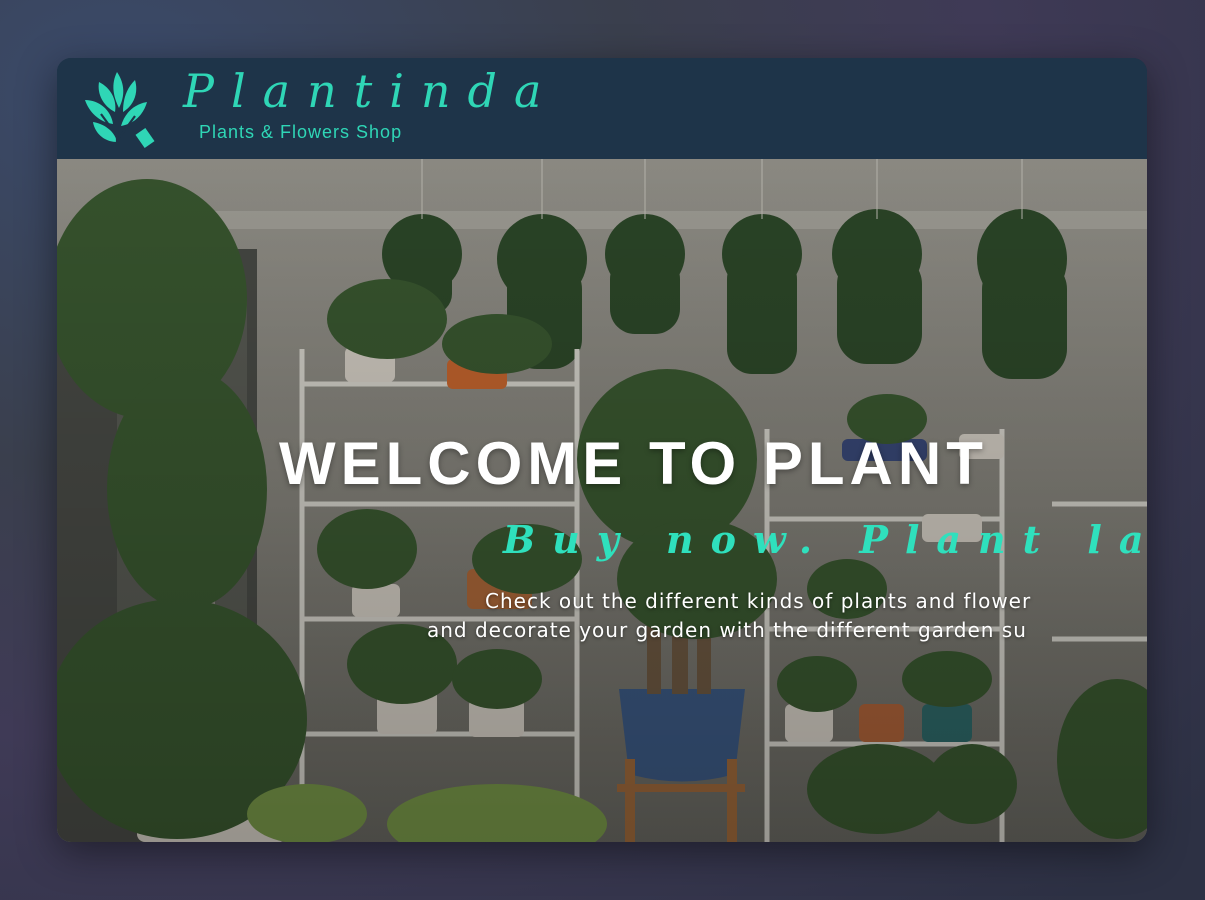 The height and width of the screenshot is (900, 1205). I want to click on hero-subtitle: Buy now. Plant later, so click(825, 539).